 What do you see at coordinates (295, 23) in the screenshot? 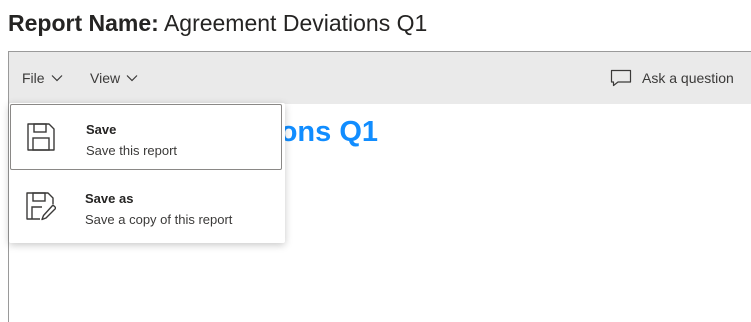
I see `report-name-value: Agreement Deviations Q1` at bounding box center [295, 23].